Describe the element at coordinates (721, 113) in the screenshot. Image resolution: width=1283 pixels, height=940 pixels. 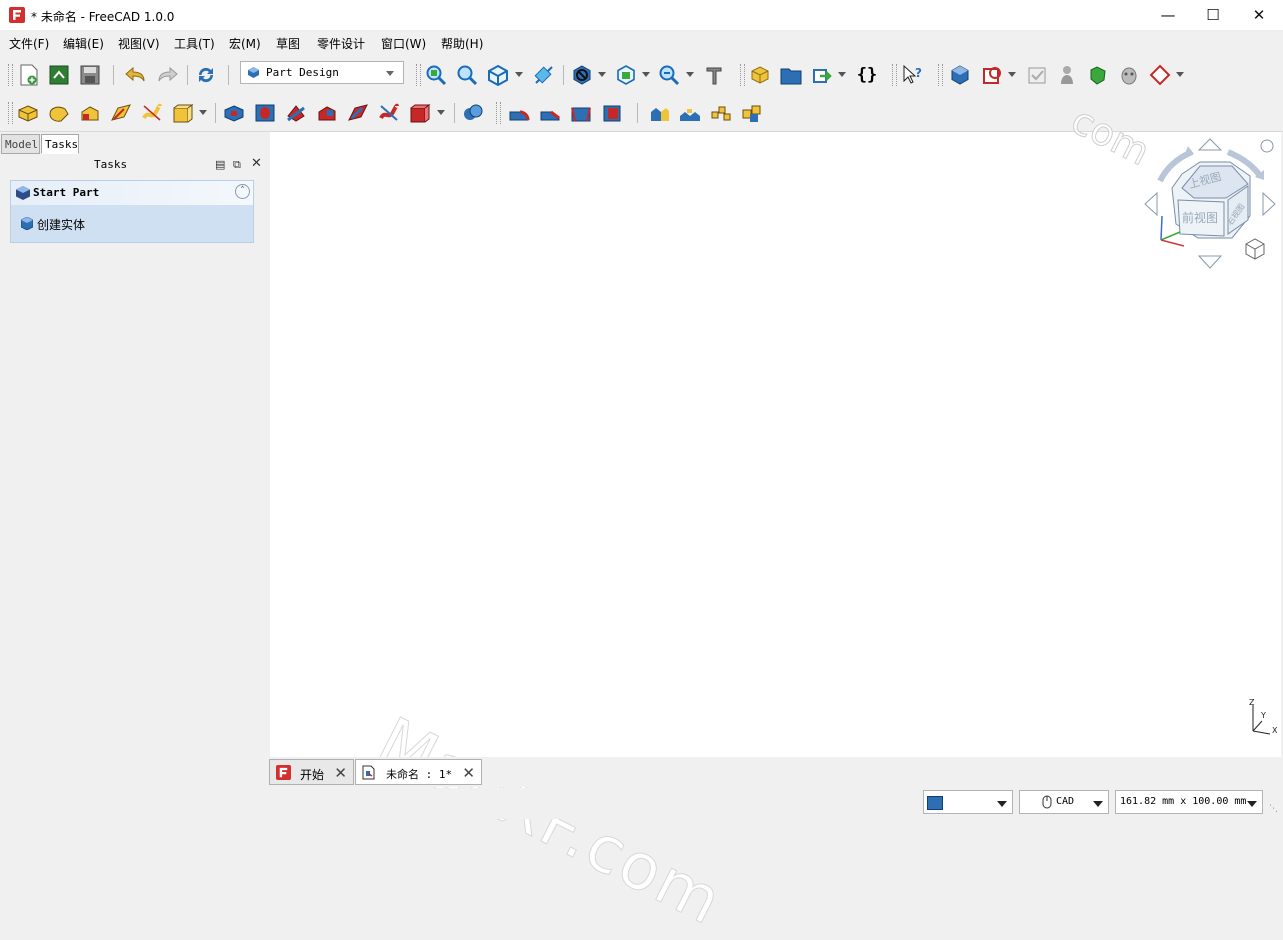
I see `polar-pattern-icon` at that location.